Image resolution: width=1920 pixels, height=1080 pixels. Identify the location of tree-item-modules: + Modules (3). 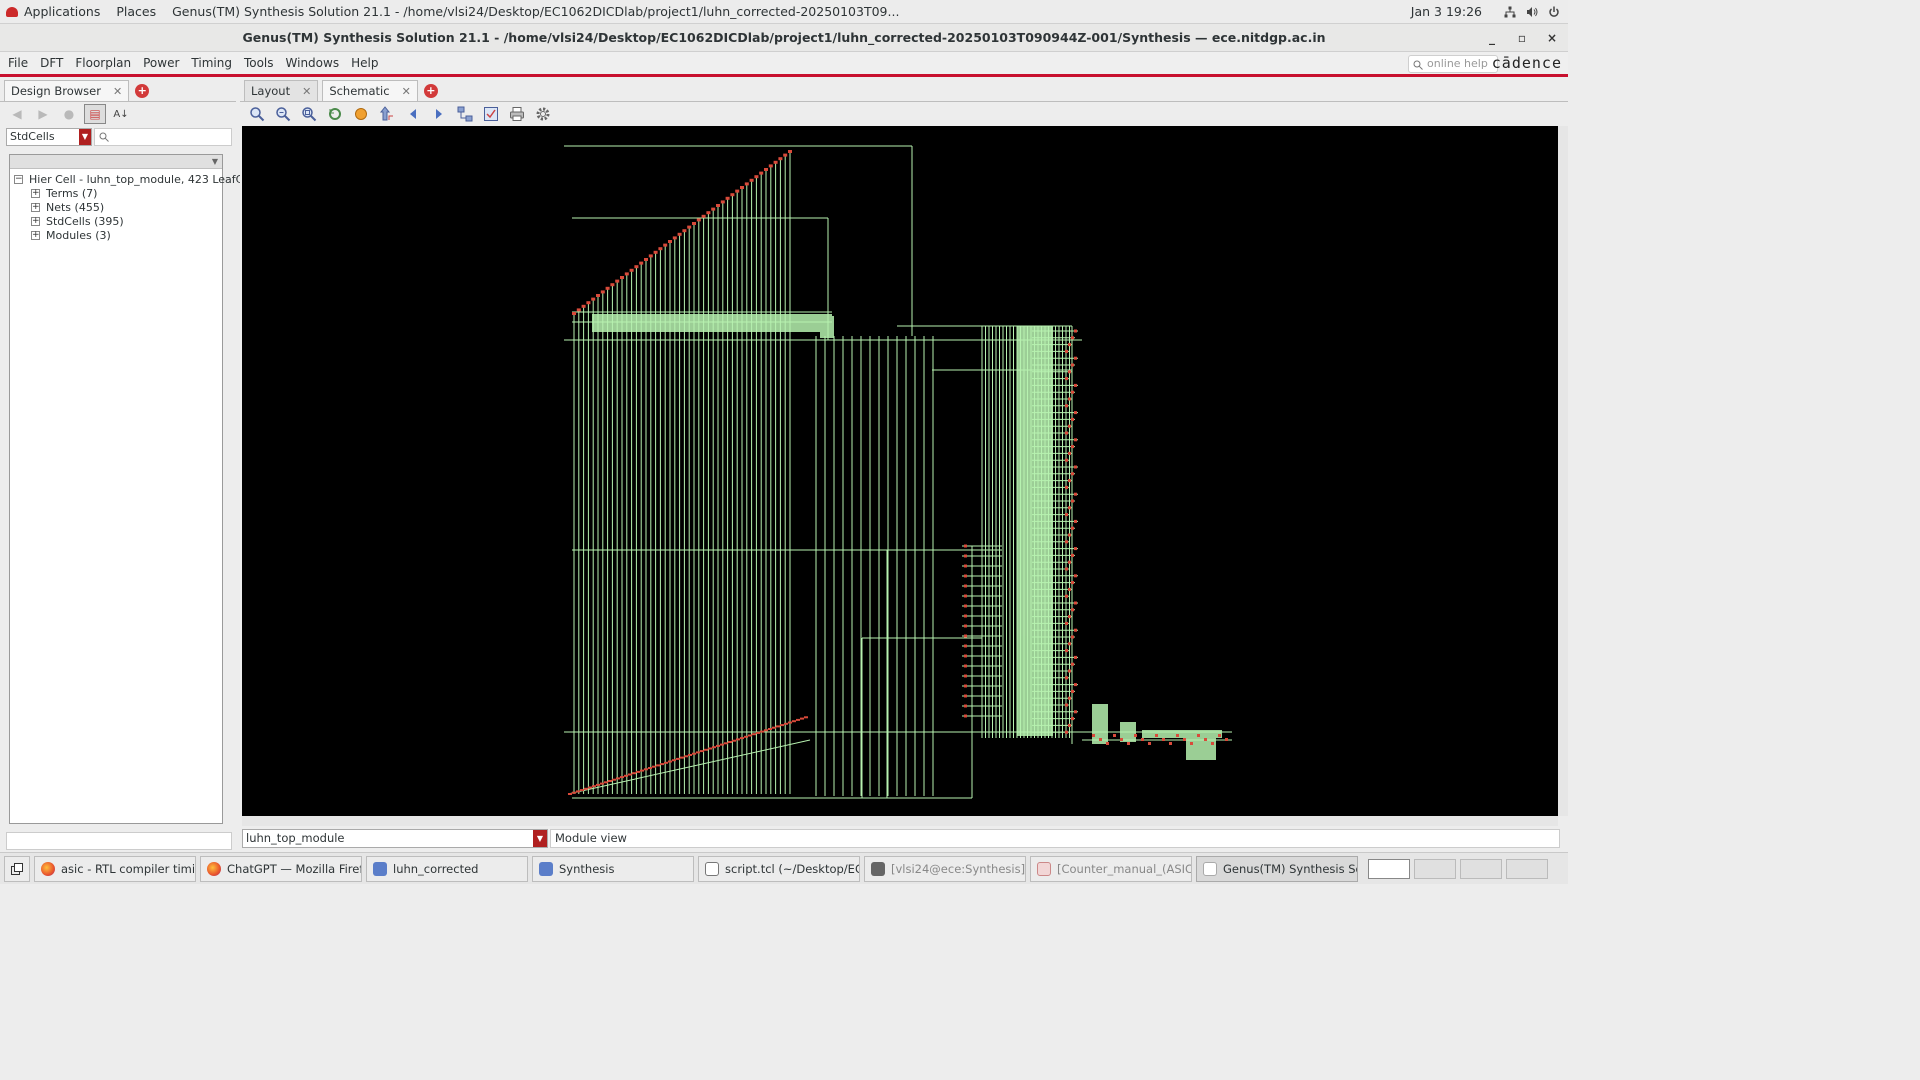
(116, 235).